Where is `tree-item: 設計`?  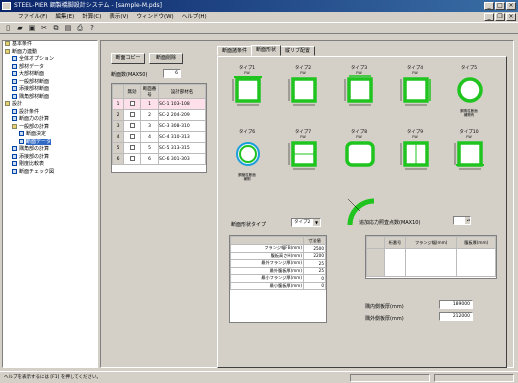
tree-item: 設計 is located at coordinates (50, 105).